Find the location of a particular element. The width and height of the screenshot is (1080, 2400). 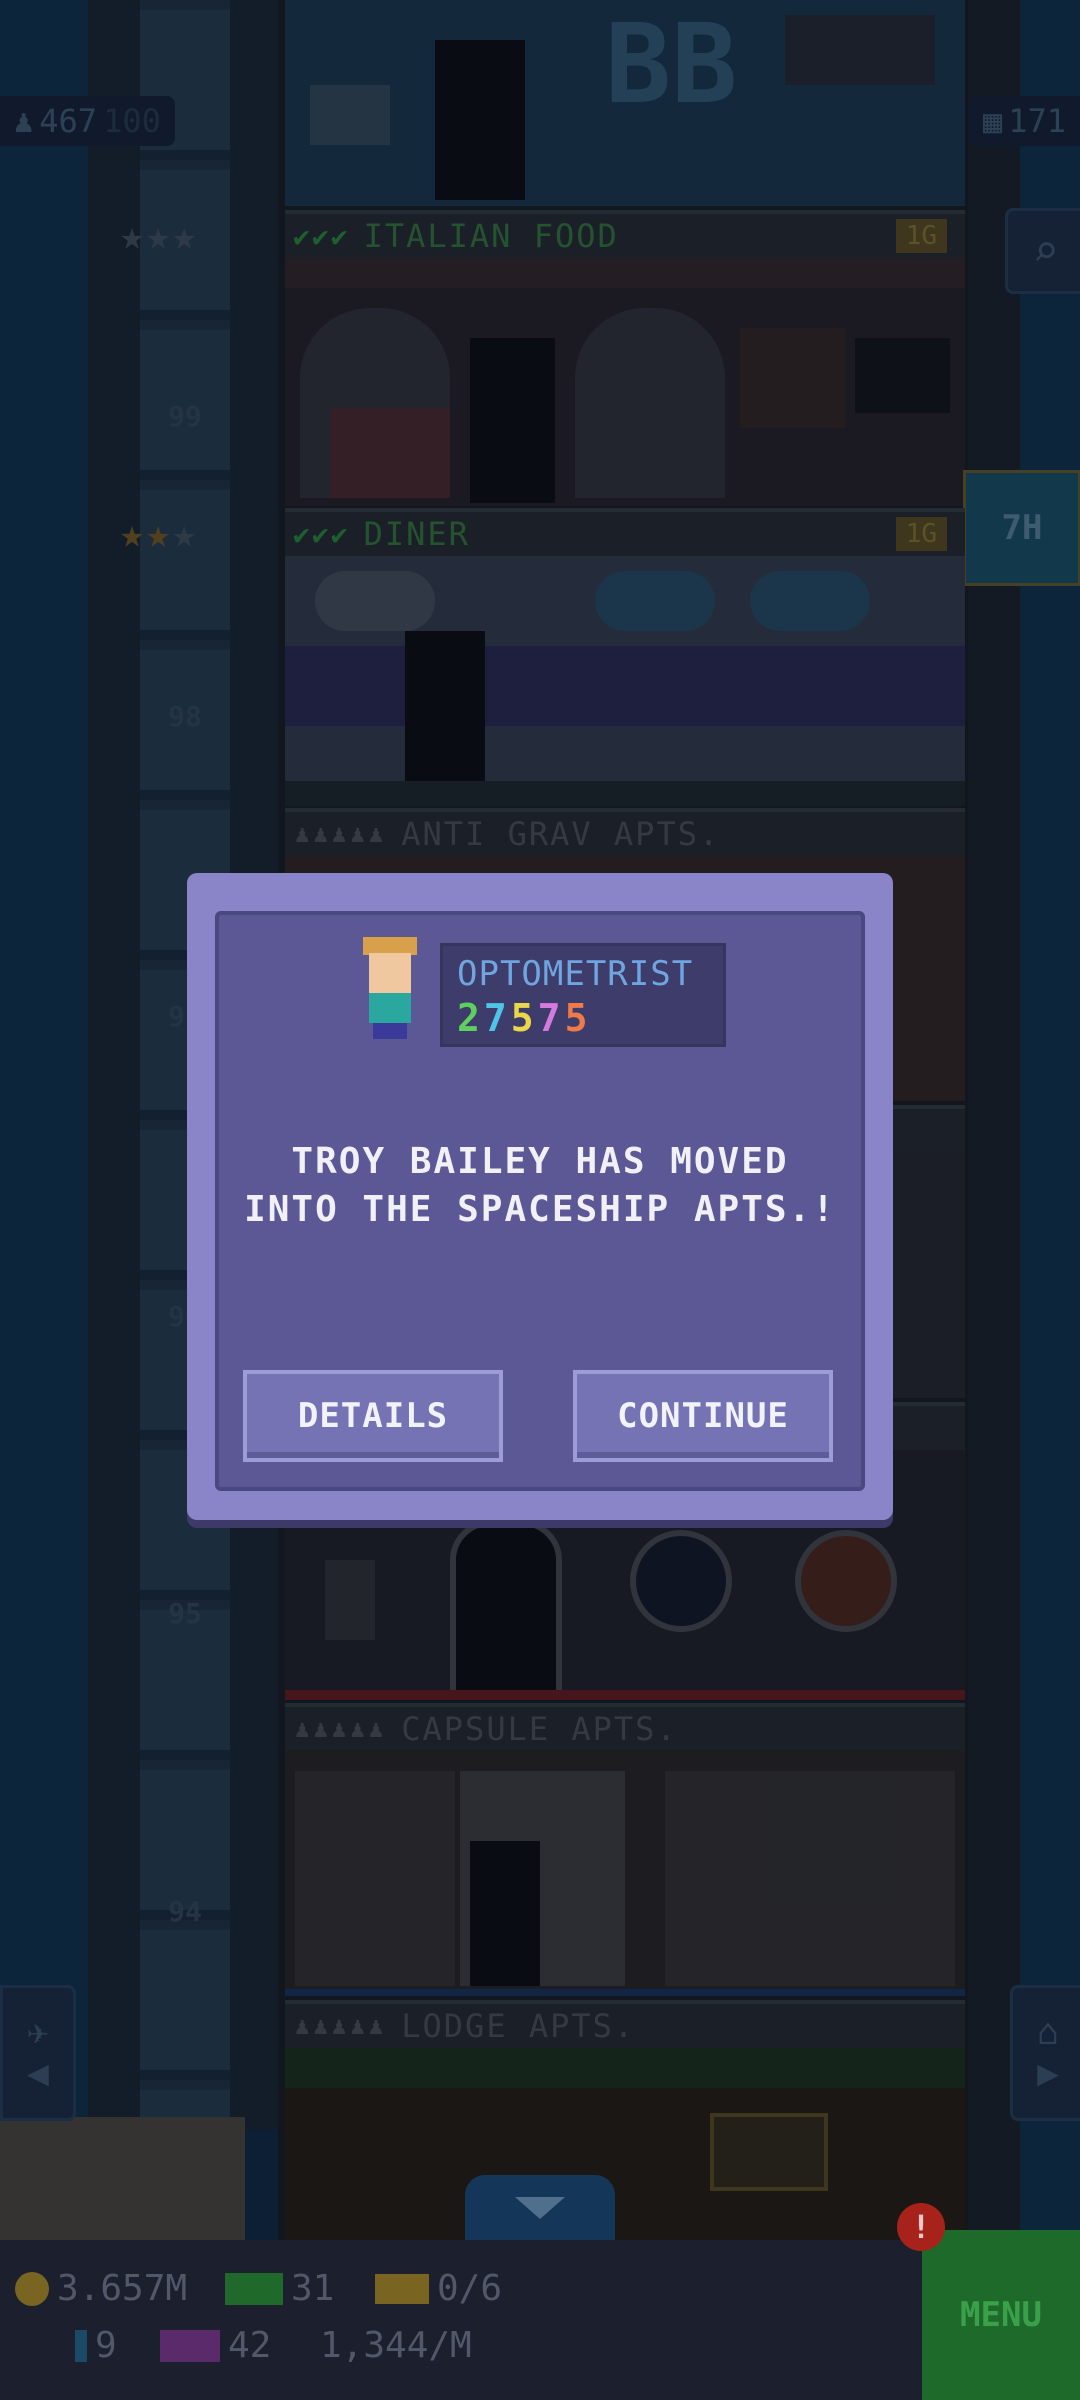

keys-stat: 9 is located at coordinates (96, 2345).